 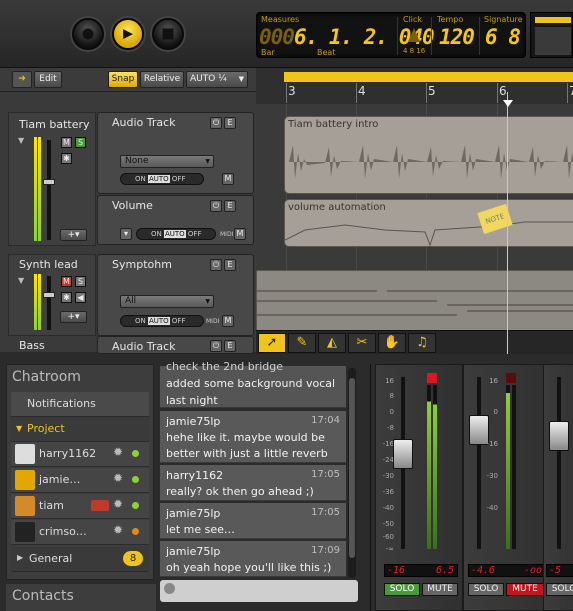 I want to click on track-name: Bass, so click(x=32, y=345).